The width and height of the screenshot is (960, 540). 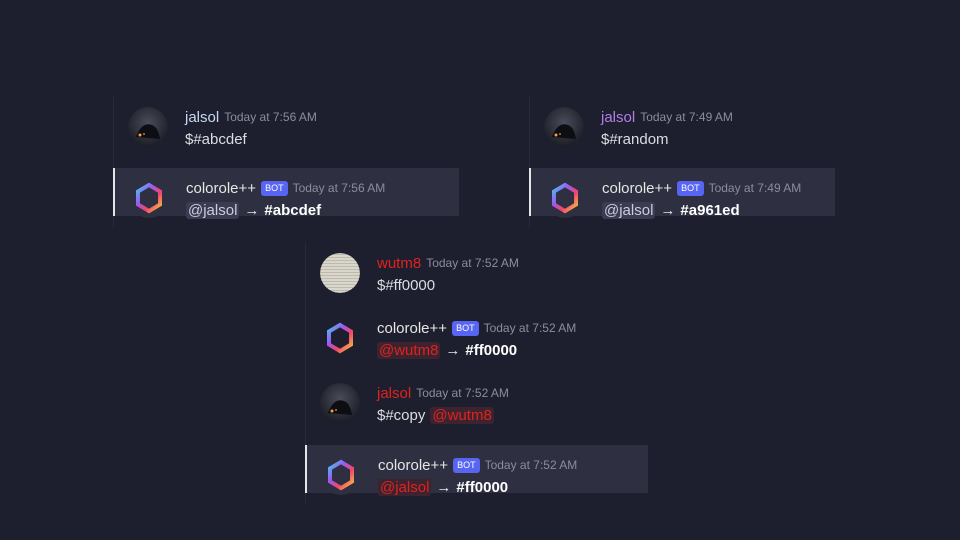 What do you see at coordinates (293, 210) in the screenshot?
I see `color-hex: #abcdef` at bounding box center [293, 210].